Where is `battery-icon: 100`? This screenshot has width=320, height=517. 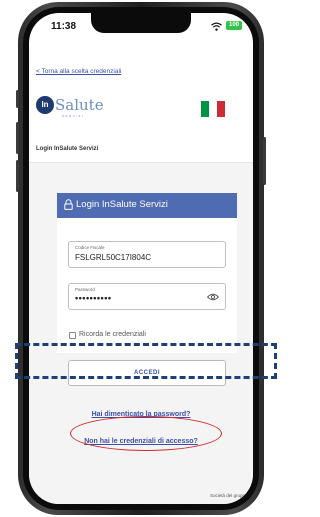 battery-icon: 100 is located at coordinates (234, 25).